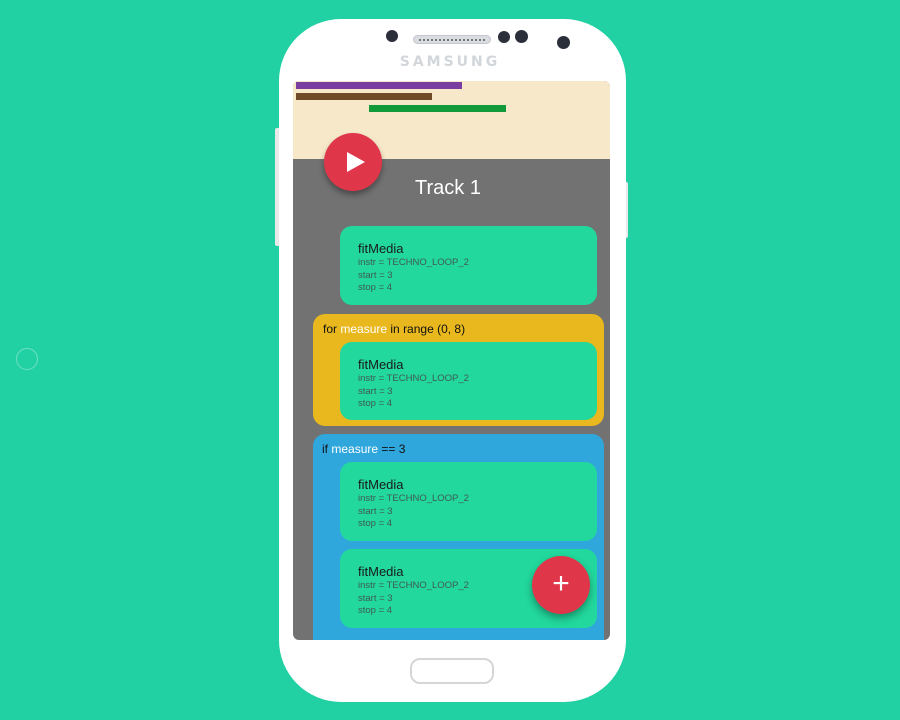 Image resolution: width=900 pixels, height=720 pixels. I want to click on earpiece-speaker, so click(452, 39).